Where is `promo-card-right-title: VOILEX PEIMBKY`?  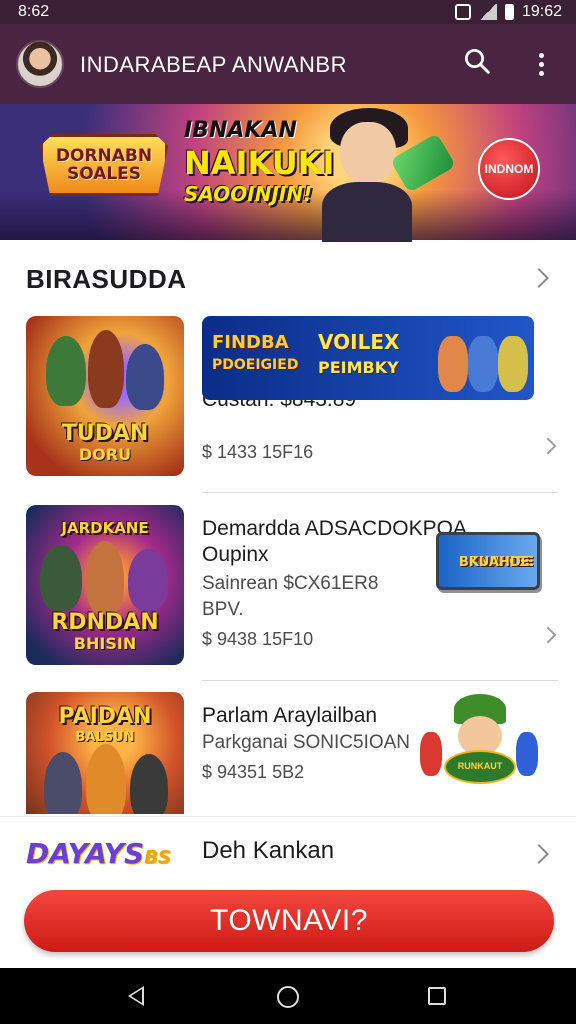
promo-card-right-title: VOILEX PEIMBKY is located at coordinates (358, 354).